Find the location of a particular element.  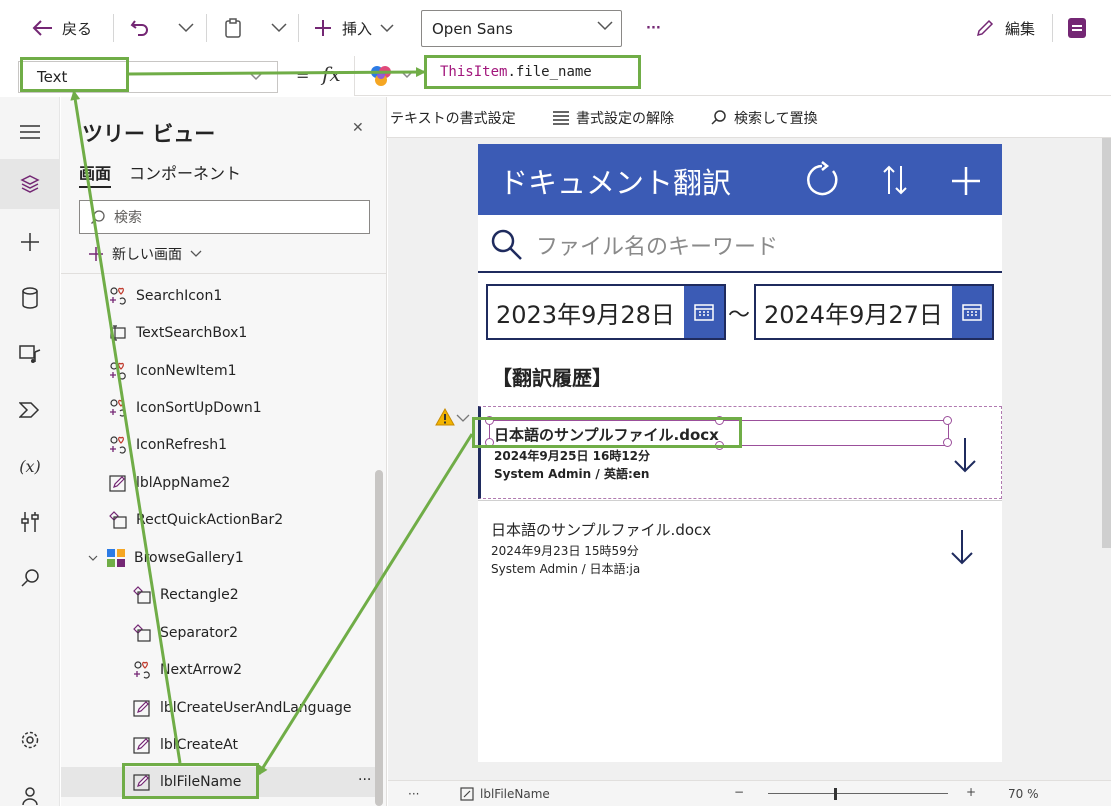

annotation-box-canvas-label is located at coordinates (607, 432).